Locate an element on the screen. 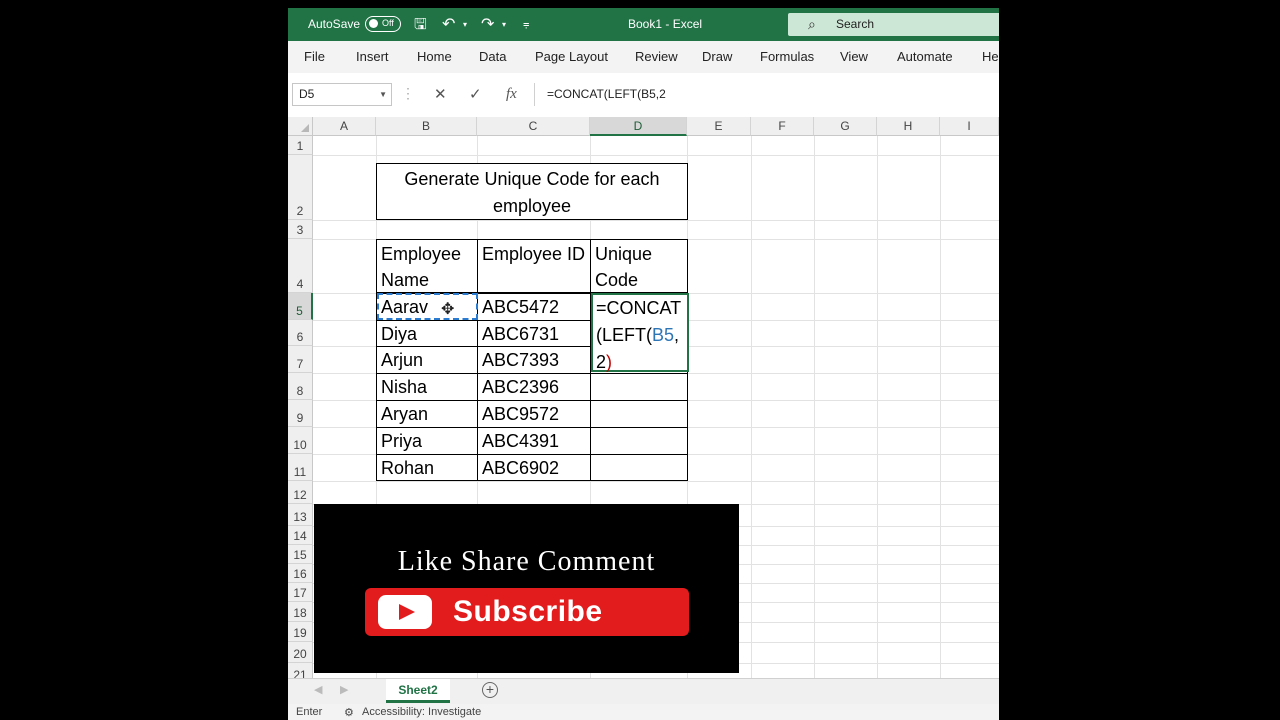 Image resolution: width=1280 pixels, height=720 pixels. undo-dropdown-icon: ▾ is located at coordinates (465, 24).